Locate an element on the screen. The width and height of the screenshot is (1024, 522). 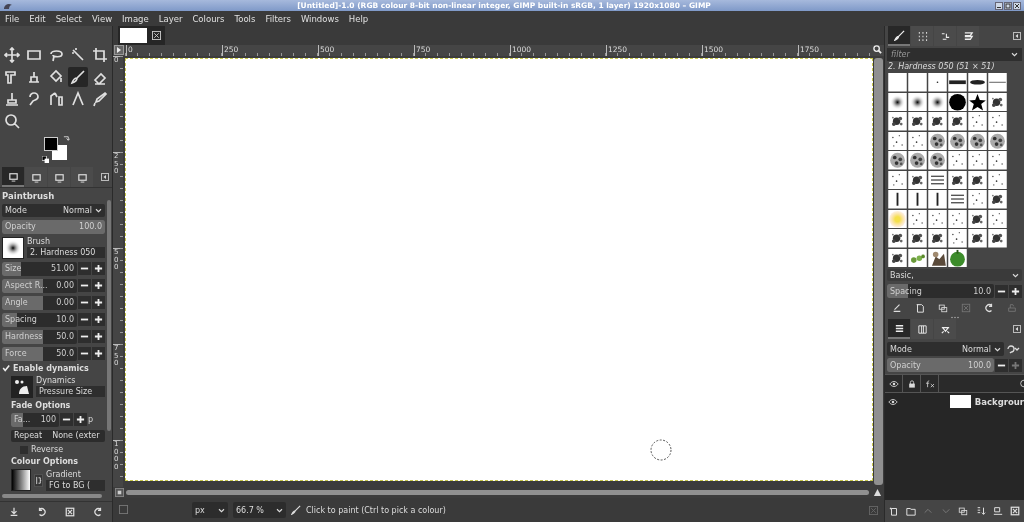
gradient-preview is located at coordinates (21, 480).